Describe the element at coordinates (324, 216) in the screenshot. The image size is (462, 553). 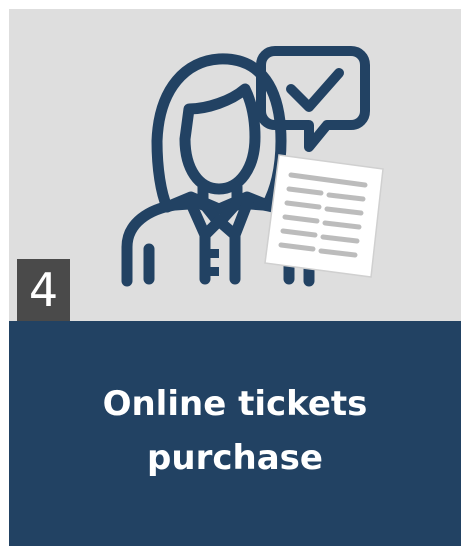
I see `document-icon` at that location.